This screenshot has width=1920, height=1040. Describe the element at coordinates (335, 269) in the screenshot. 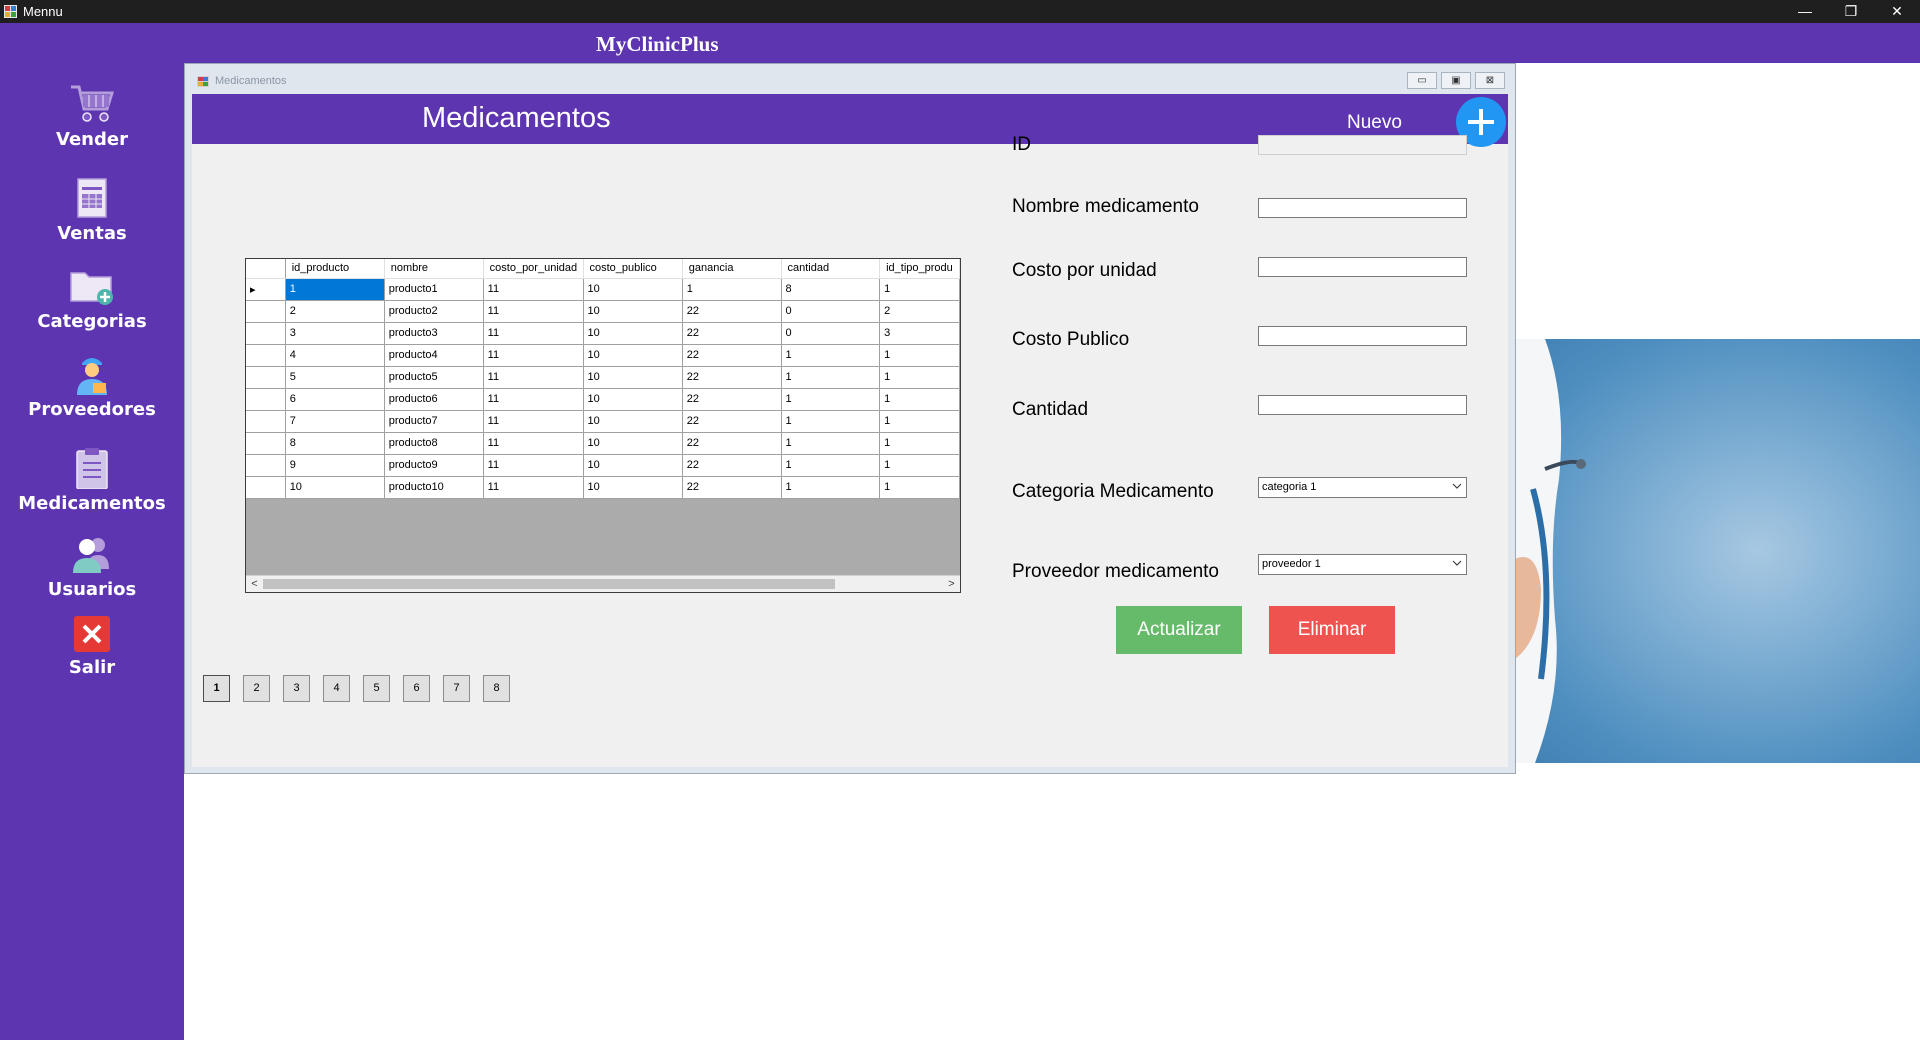

I see `column-header: id_producto` at that location.